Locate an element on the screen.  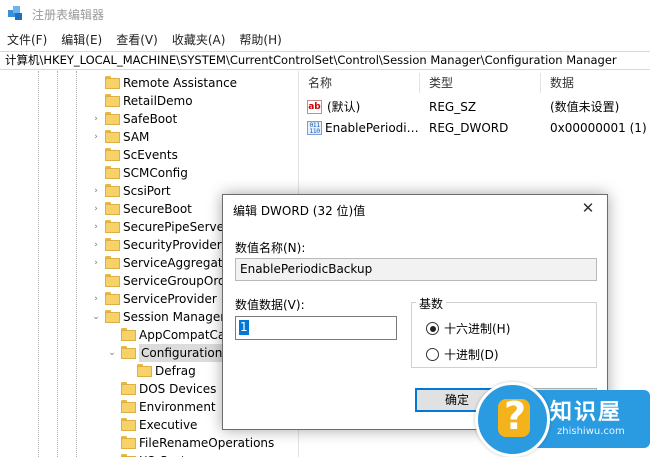
tree-item-label: SAM is located at coordinates (136, 137).